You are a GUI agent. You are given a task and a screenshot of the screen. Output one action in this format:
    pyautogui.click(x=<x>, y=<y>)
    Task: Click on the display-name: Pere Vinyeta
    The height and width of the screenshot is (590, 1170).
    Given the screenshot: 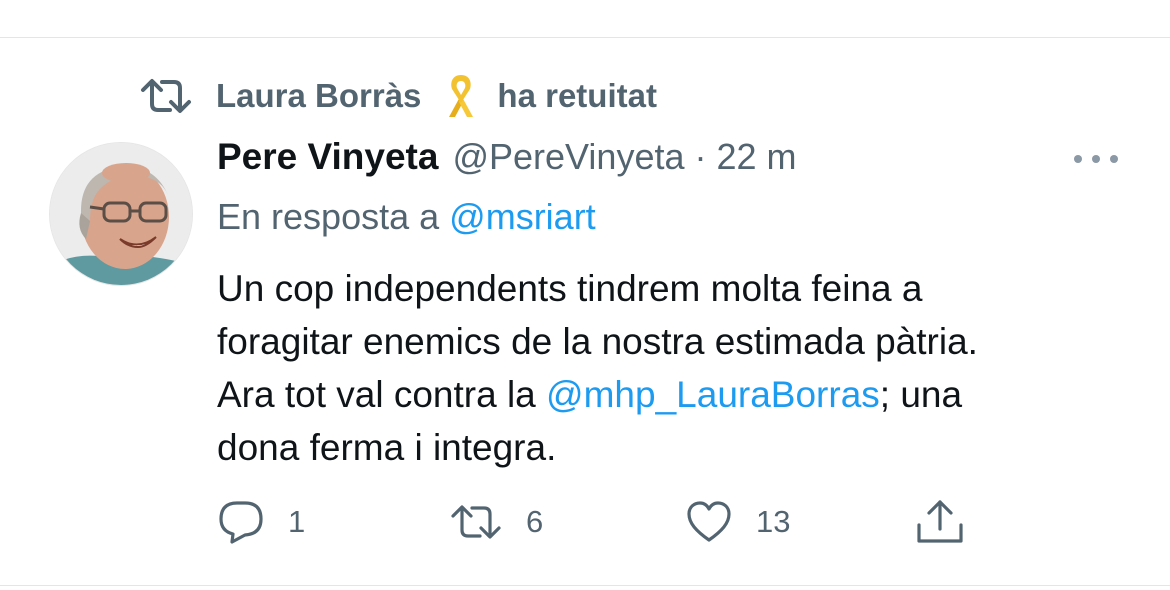 What is the action you would take?
    pyautogui.click(x=327, y=157)
    